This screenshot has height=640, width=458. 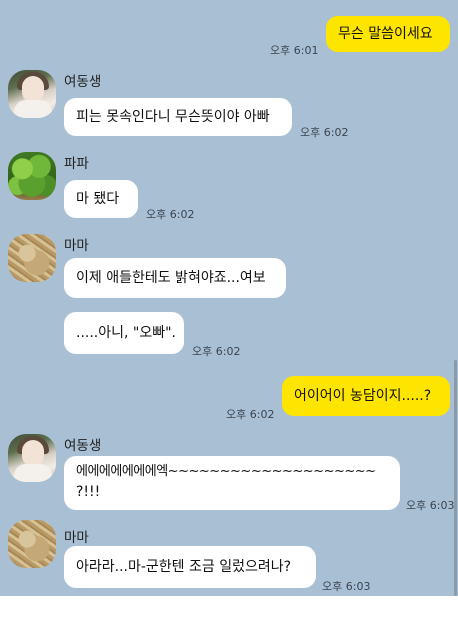 What do you see at coordinates (101, 199) in the screenshot?
I see `received-message-bubble: 마 됐다` at bounding box center [101, 199].